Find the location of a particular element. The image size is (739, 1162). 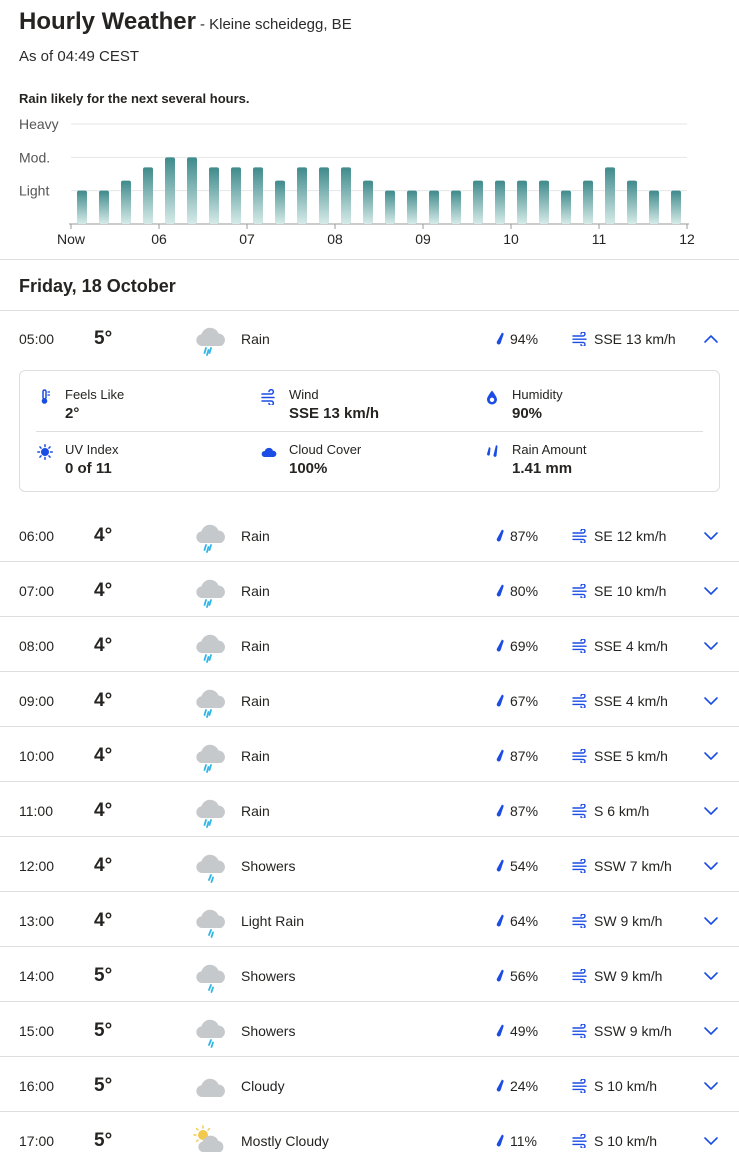

chart-x-label: 07 is located at coordinates (247, 239).